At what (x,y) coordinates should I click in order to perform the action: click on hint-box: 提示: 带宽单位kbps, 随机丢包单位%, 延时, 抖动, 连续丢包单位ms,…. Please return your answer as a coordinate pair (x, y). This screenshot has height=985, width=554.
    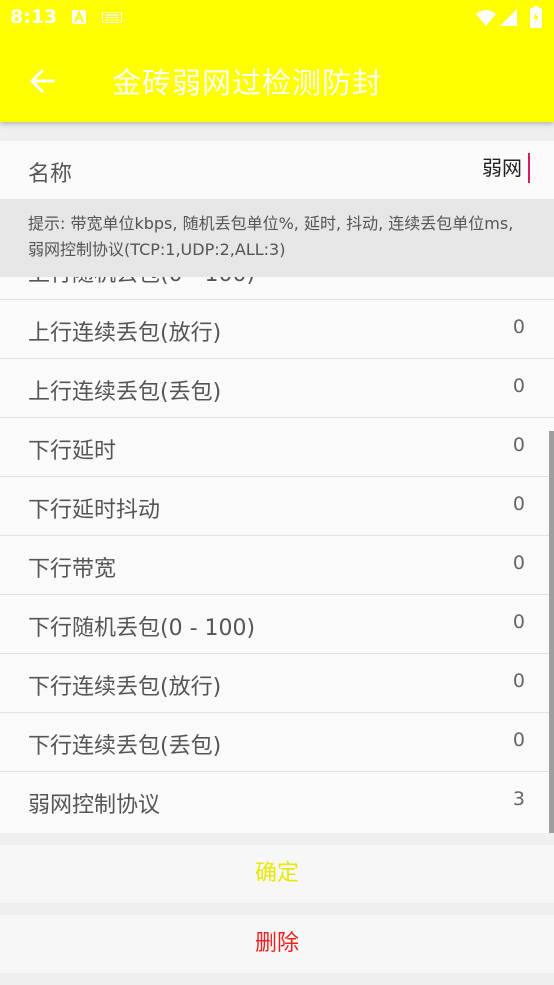
    Looking at the image, I should click on (277, 238).